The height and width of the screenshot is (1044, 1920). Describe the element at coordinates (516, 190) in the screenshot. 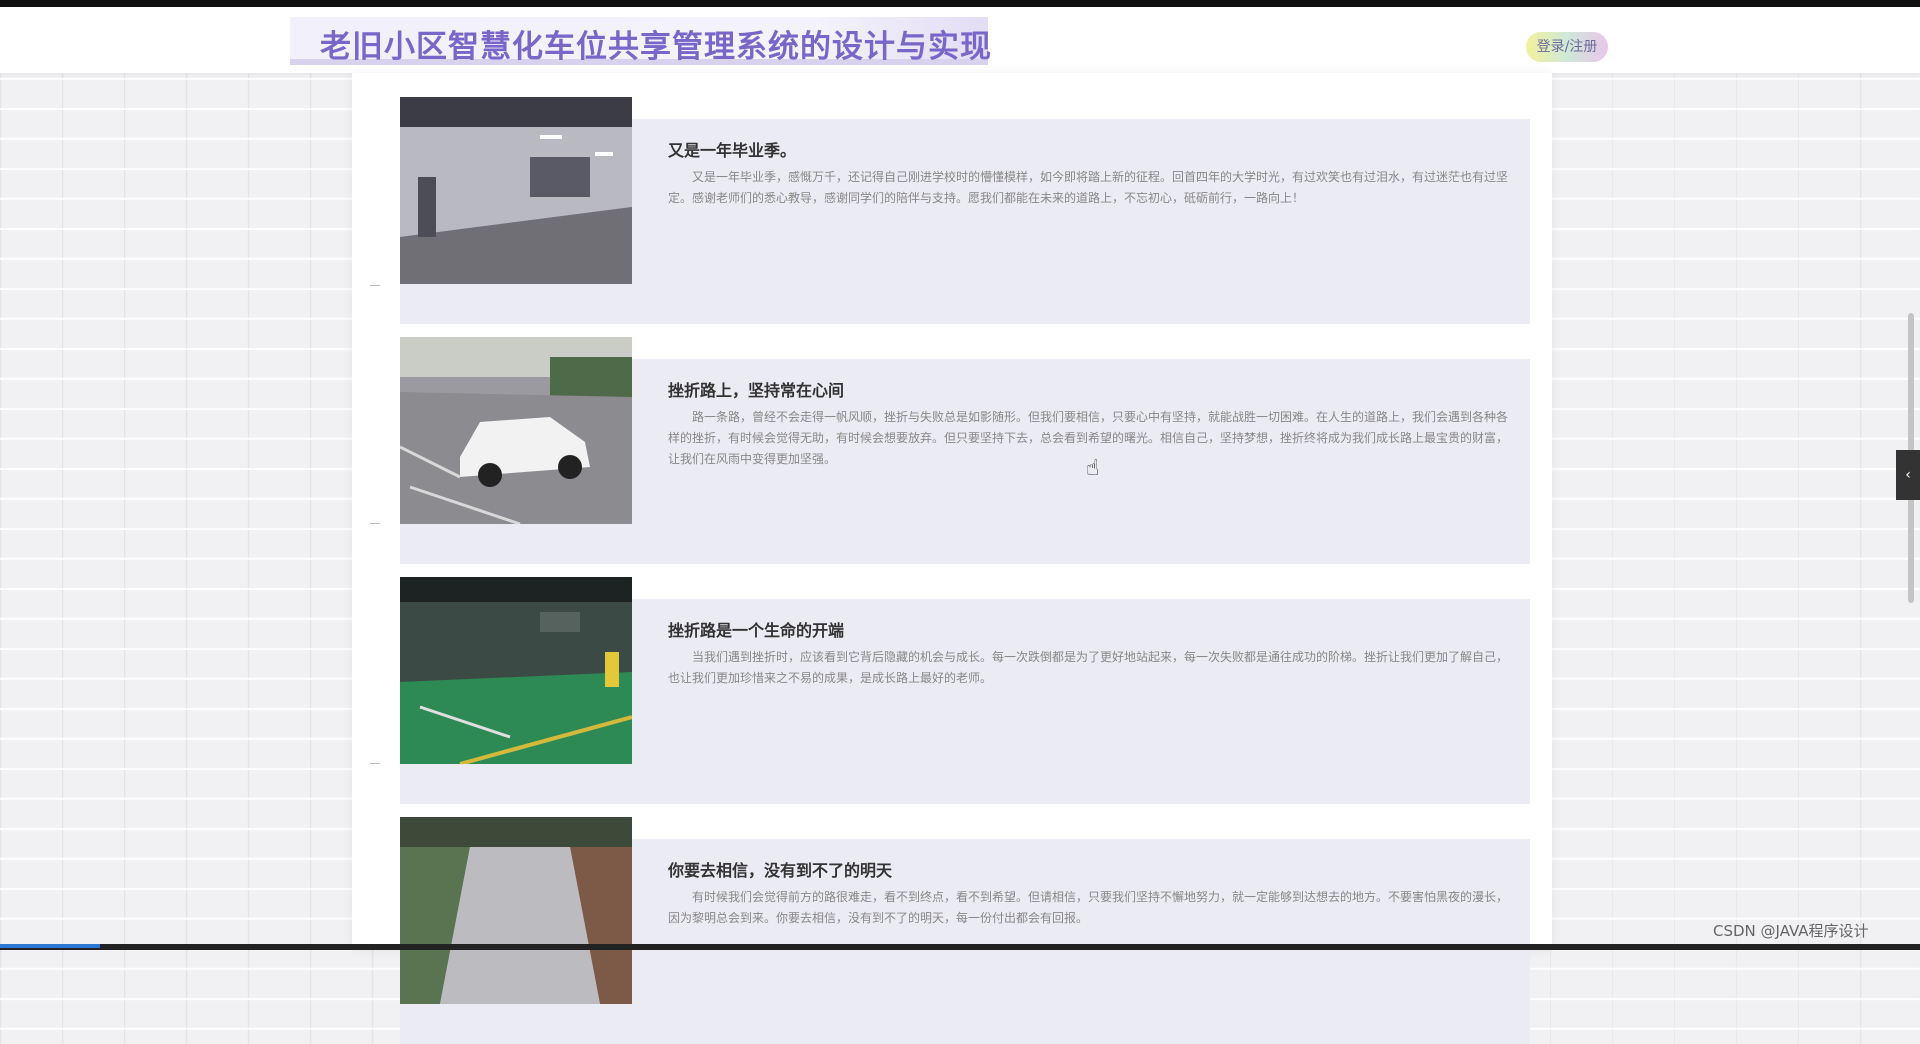

I see `parking-garage-photo-icon` at that location.